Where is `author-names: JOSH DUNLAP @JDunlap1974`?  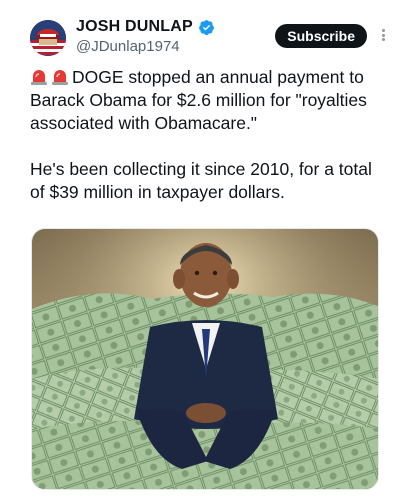 author-names: JOSH DUNLAP @JDunlap1974 is located at coordinates (145, 36).